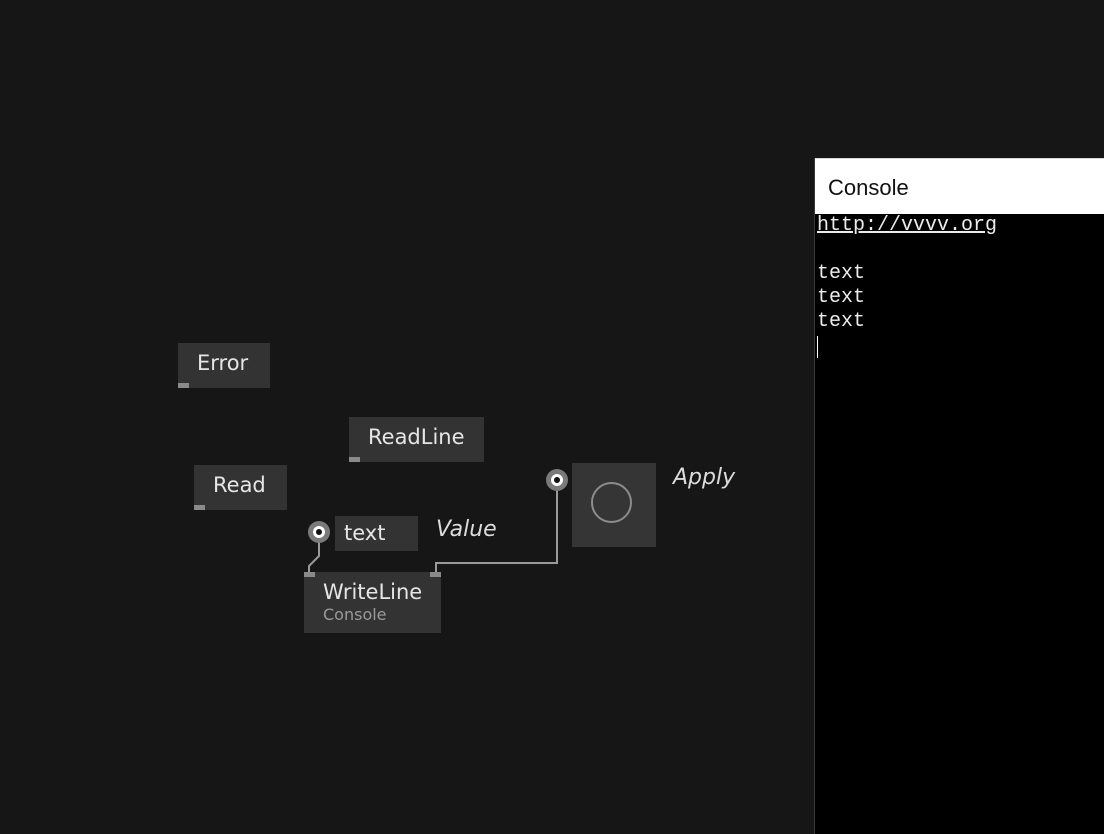  I want to click on console-link: http://vvvv.org, so click(907, 226).